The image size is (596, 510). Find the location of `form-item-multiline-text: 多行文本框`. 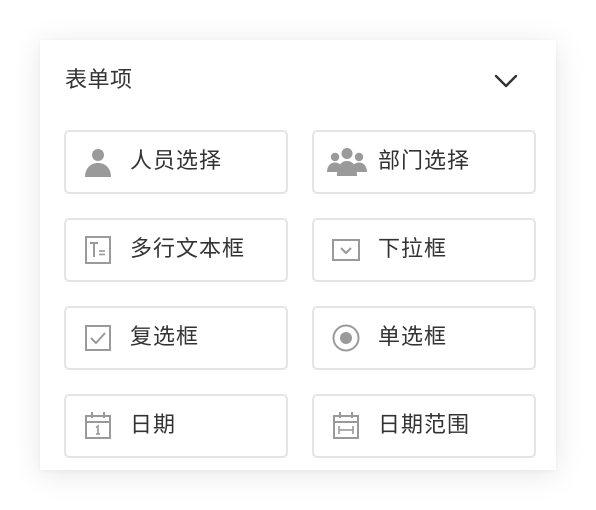

form-item-multiline-text: 多行文本框 is located at coordinates (176, 250).